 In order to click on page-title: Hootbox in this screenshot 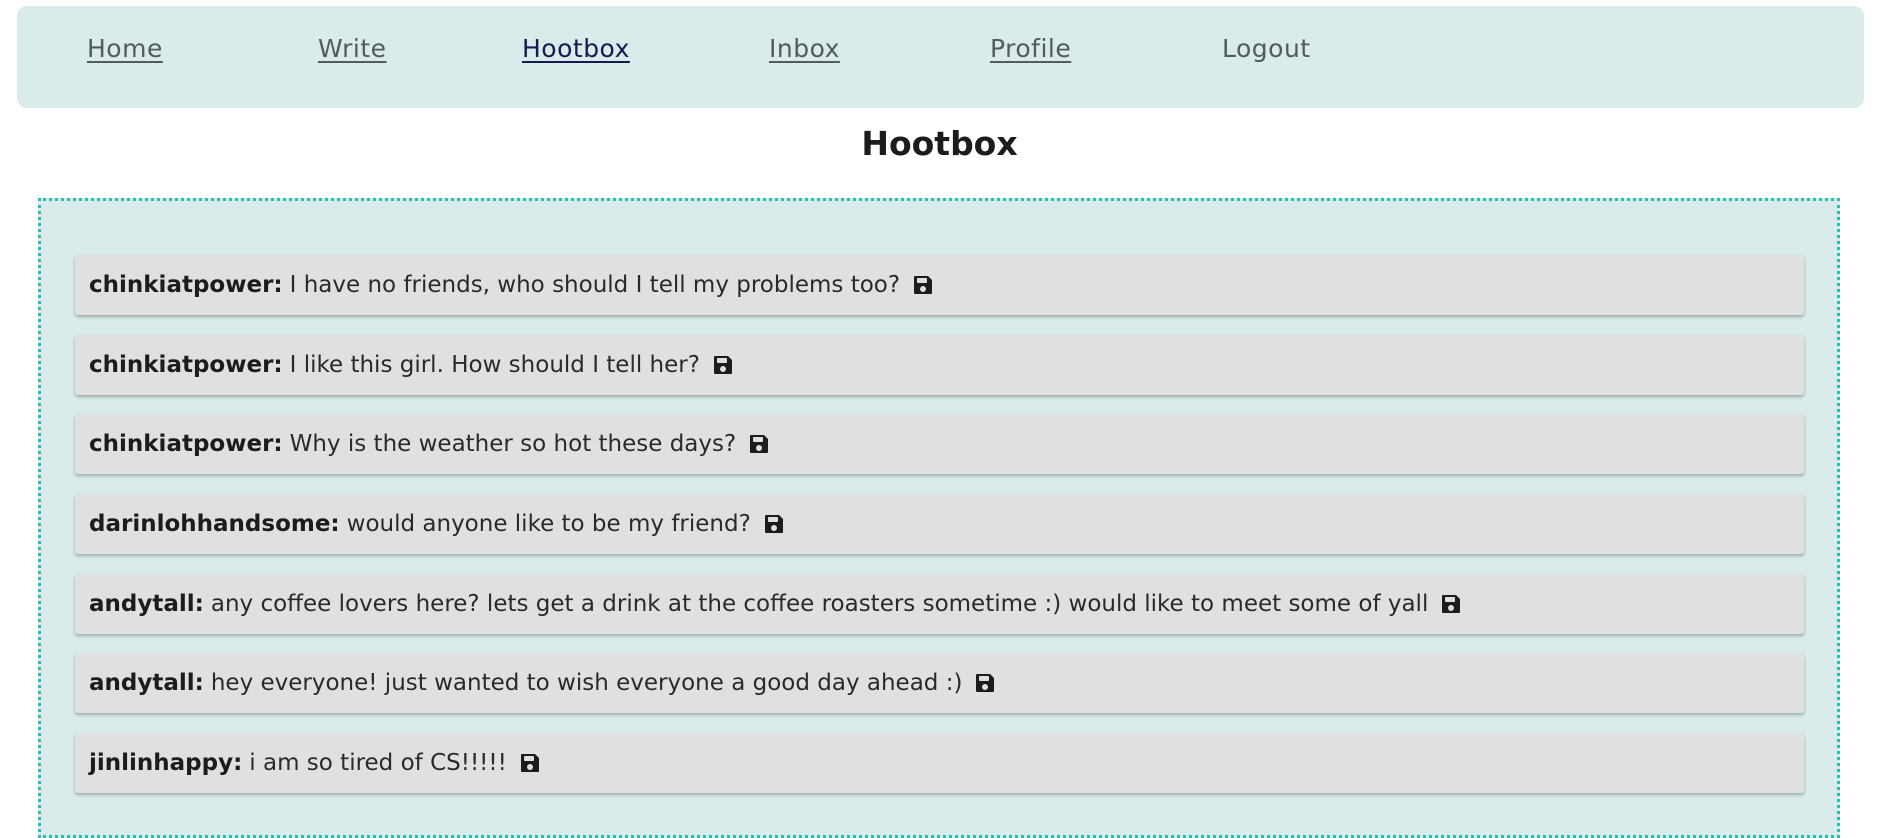, I will do `click(939, 143)`.